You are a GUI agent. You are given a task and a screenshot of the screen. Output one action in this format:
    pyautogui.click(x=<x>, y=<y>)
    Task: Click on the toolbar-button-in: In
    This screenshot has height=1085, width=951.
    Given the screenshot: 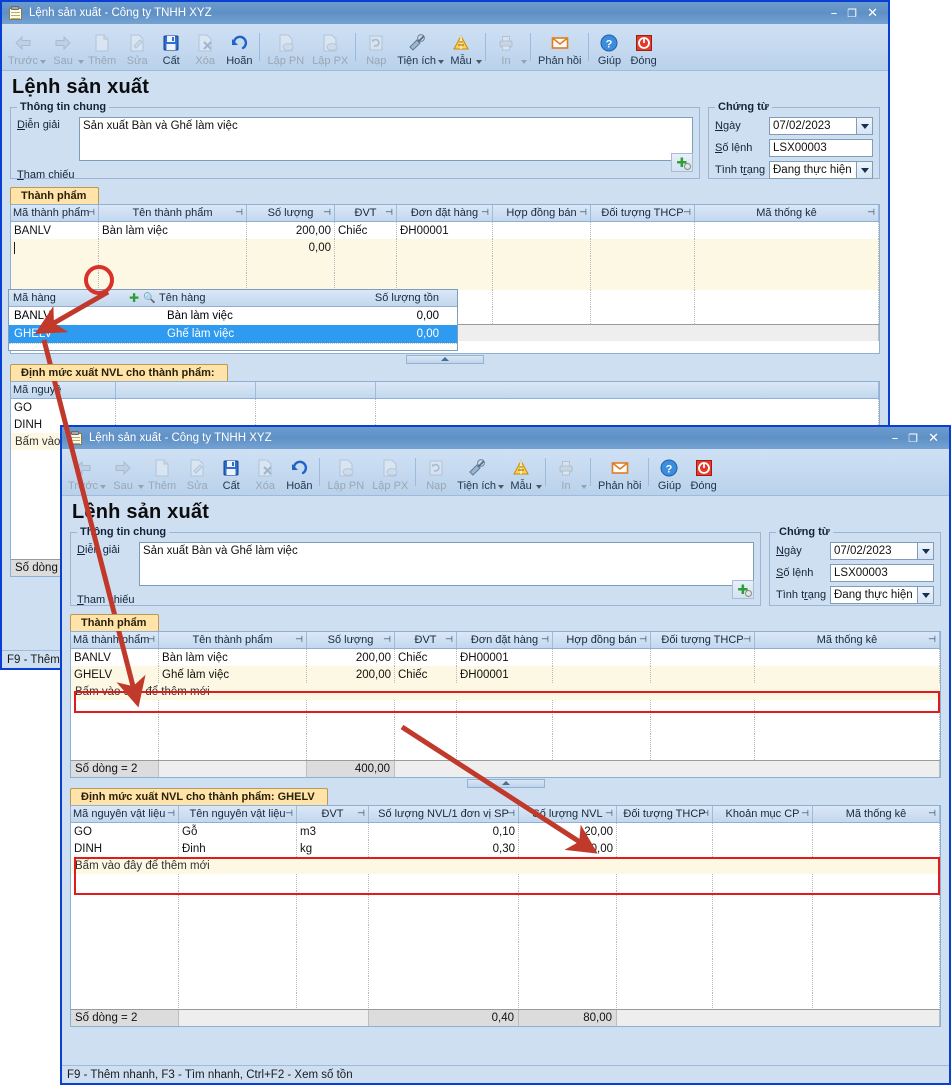 What is the action you would take?
    pyautogui.click(x=566, y=475)
    